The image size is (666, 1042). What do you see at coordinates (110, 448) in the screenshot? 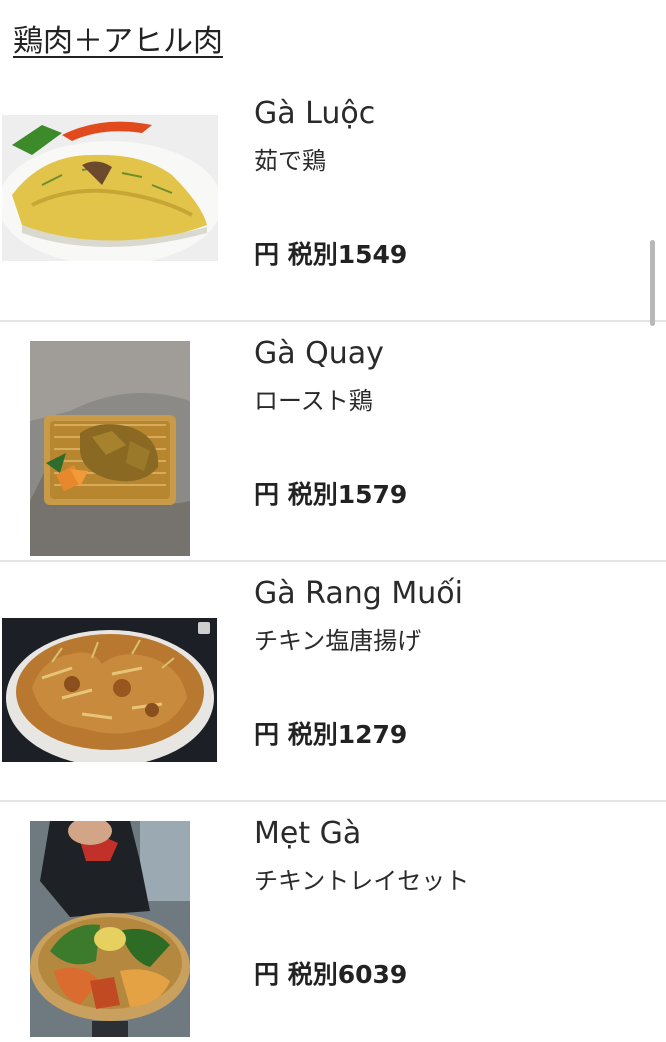
I see `roast-chicken-image` at bounding box center [110, 448].